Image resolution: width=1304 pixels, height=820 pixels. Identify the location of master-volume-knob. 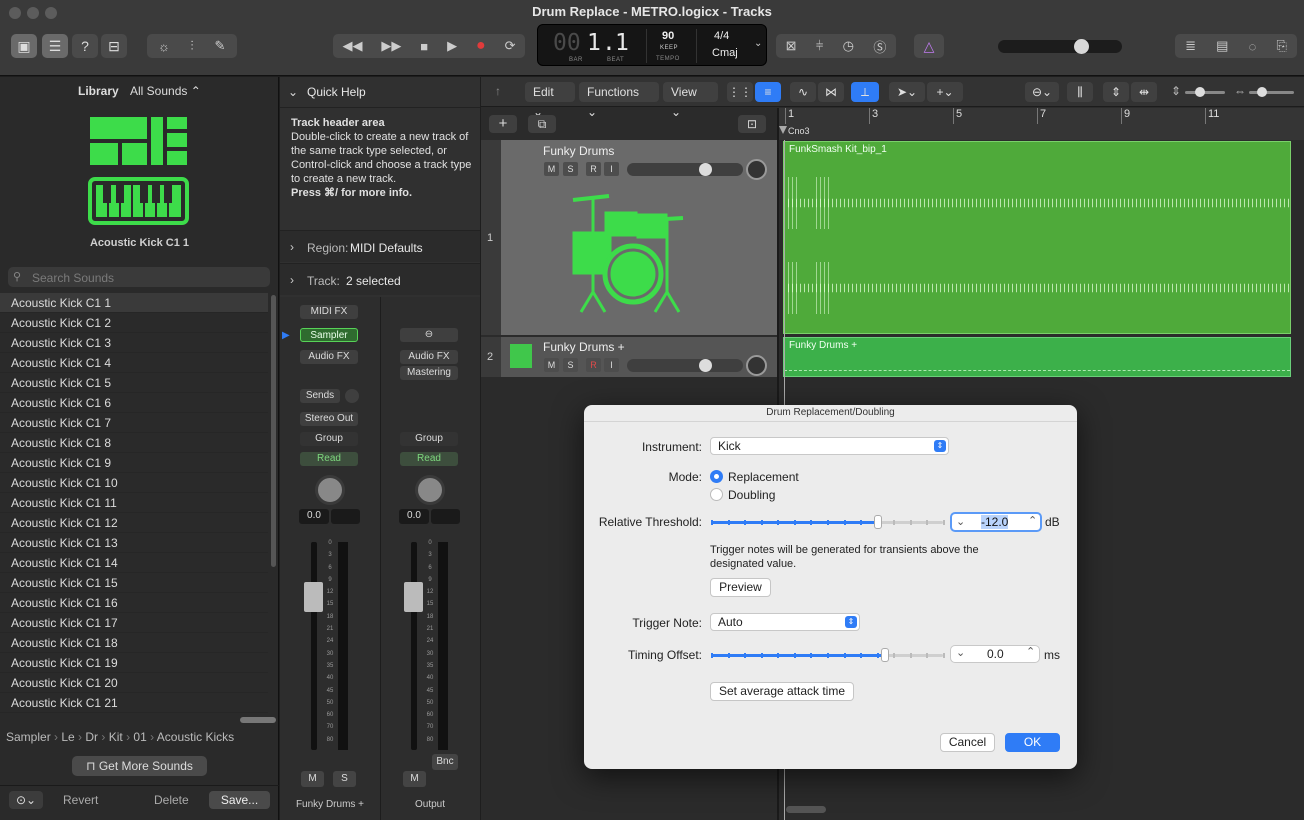
(1081, 46).